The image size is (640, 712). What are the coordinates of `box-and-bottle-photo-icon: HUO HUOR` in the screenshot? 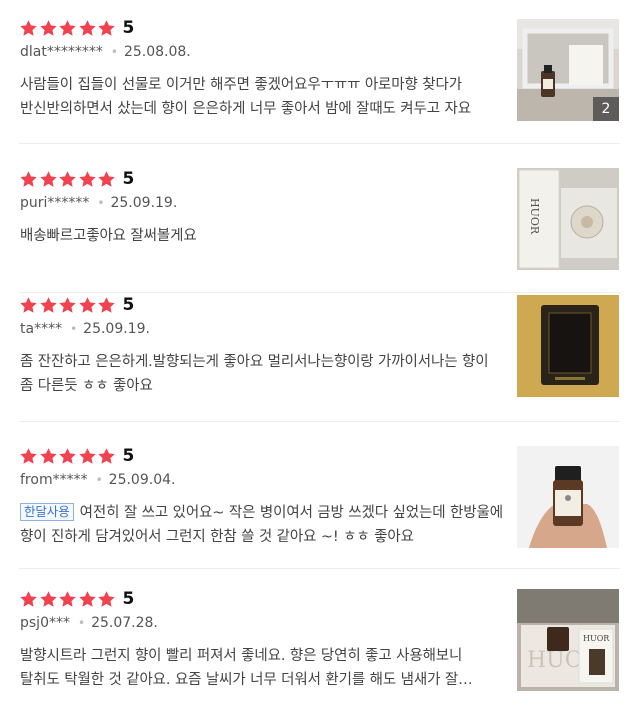 It's located at (568, 640).